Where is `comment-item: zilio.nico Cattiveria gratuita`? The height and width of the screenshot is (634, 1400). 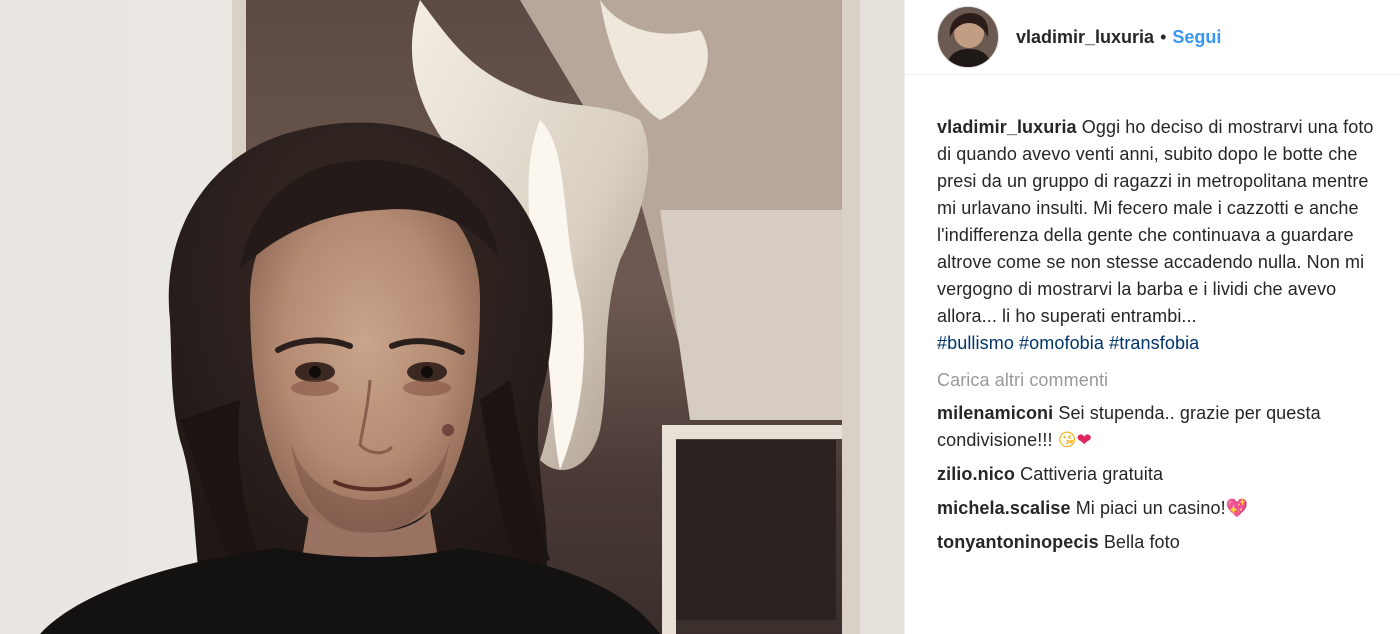
comment-item: zilio.nico Cattiveria gratuita is located at coordinates (1157, 474).